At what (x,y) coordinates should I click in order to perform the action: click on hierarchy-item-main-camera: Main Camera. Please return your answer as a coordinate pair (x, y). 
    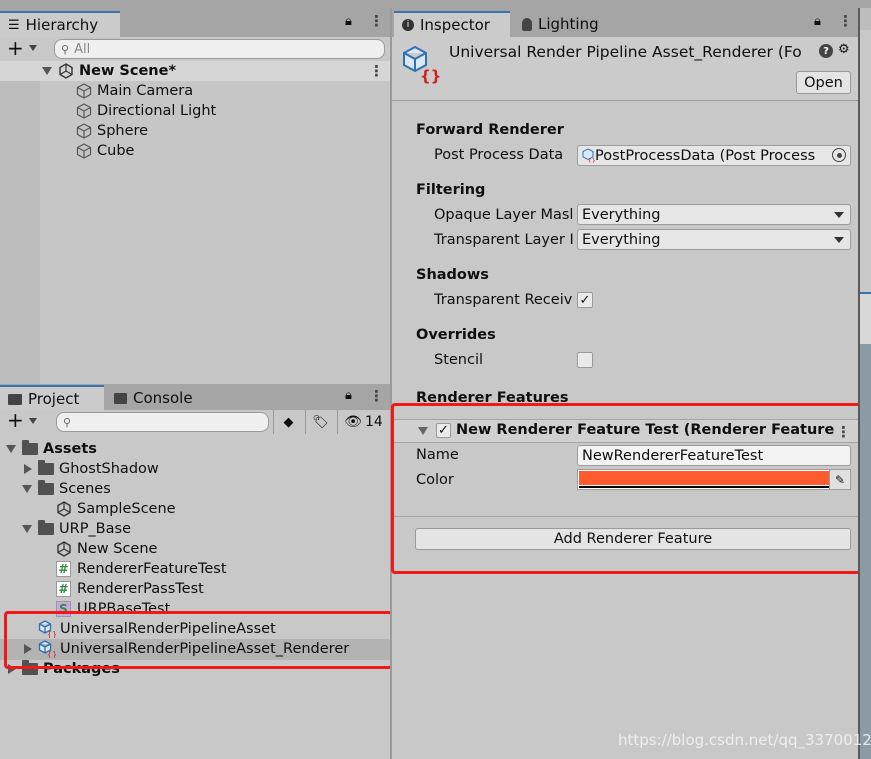
    Looking at the image, I should click on (134, 91).